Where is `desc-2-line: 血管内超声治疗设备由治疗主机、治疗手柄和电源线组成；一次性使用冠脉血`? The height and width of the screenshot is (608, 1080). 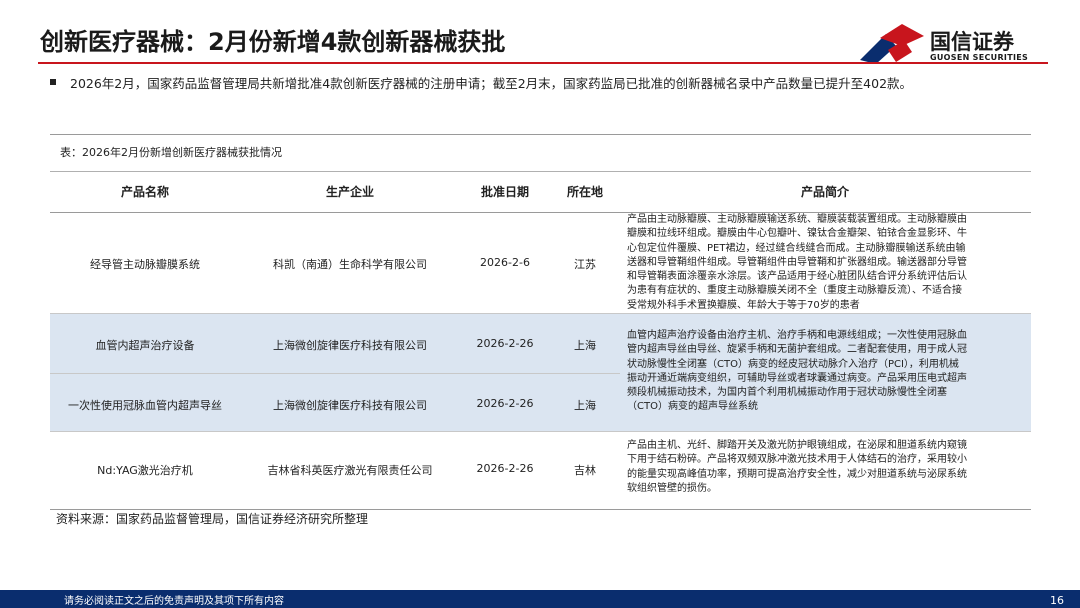
desc-2-line: 血管内超声治疗设备由治疗主机、治疗手柄和电源线组成；一次性使用冠脉血 is located at coordinates (797, 335).